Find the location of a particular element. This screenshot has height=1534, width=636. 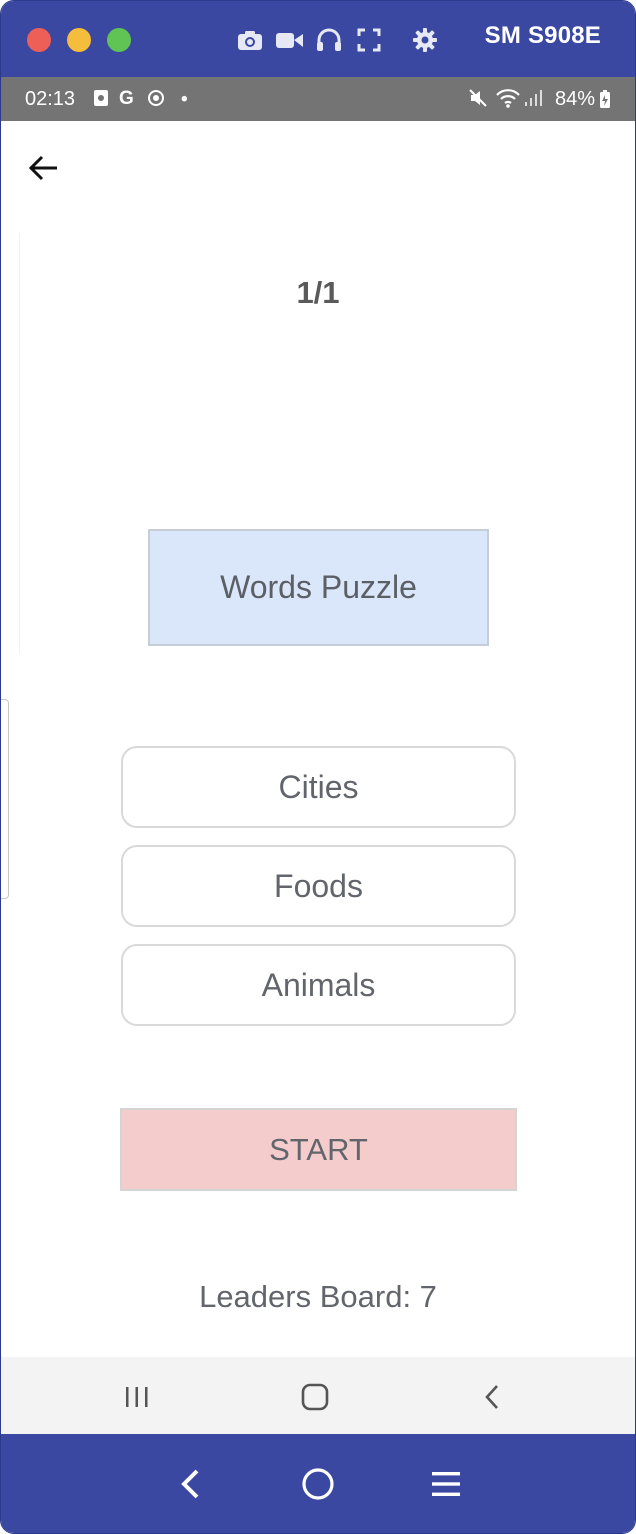

status-bar: 02:13 G • 84% is located at coordinates (318, 99).